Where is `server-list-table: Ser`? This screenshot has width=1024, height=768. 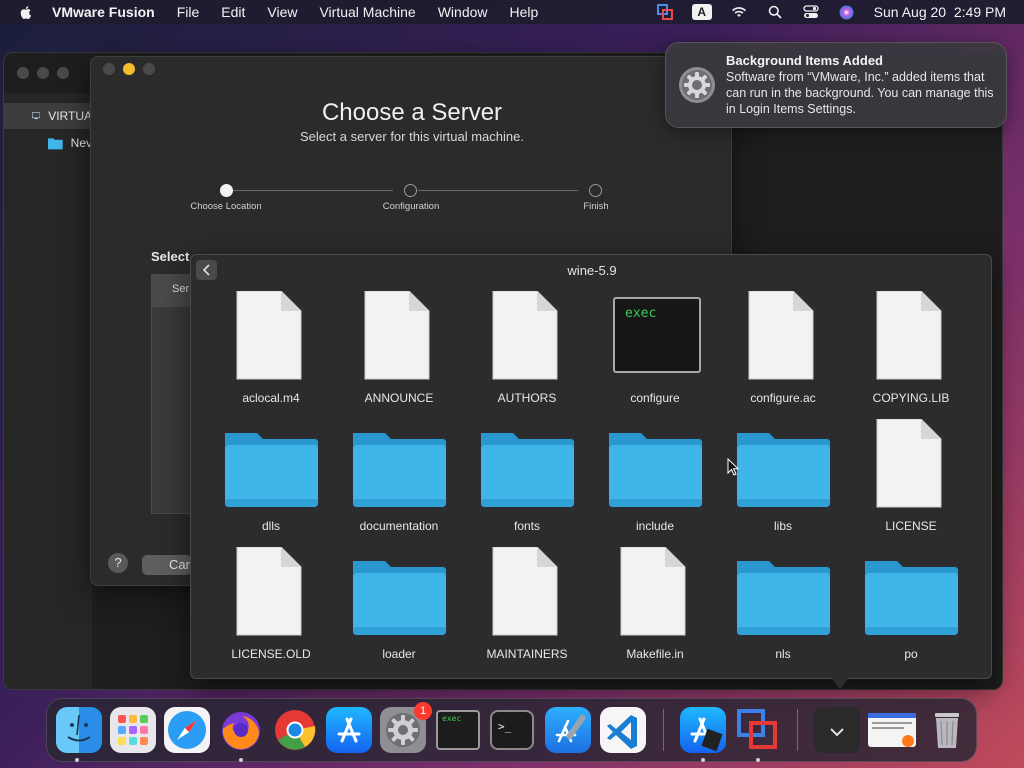
server-list-table: Ser is located at coordinates (171, 394).